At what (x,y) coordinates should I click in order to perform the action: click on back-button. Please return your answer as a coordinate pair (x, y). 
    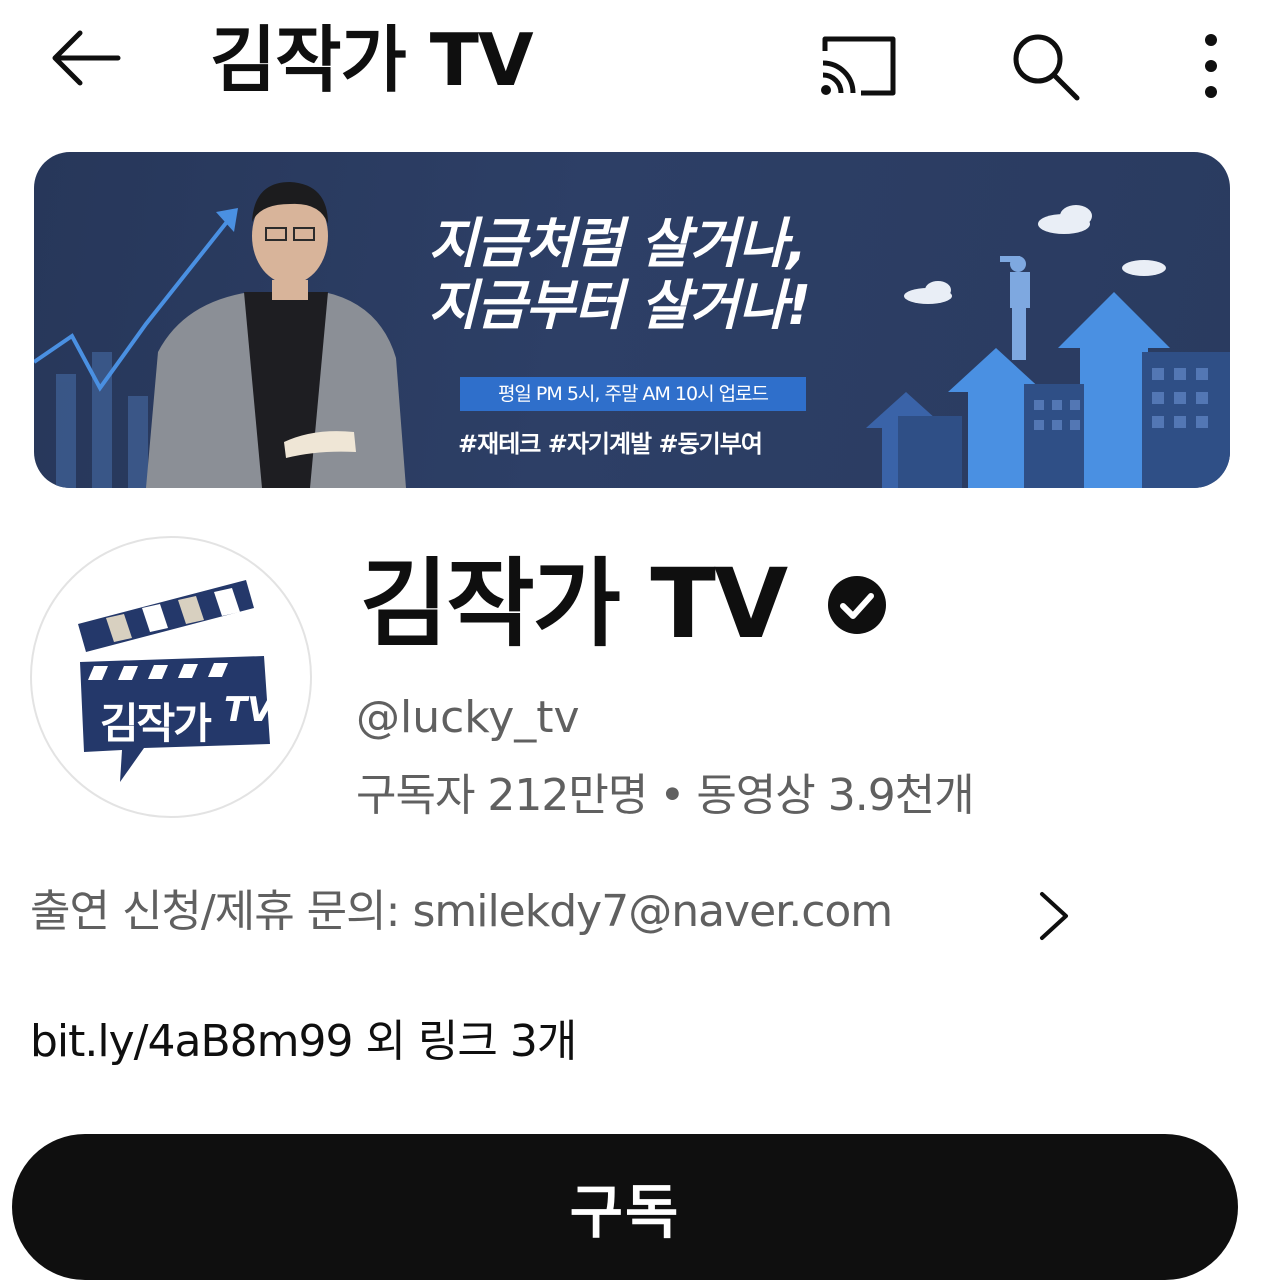
    Looking at the image, I should click on (85, 58).